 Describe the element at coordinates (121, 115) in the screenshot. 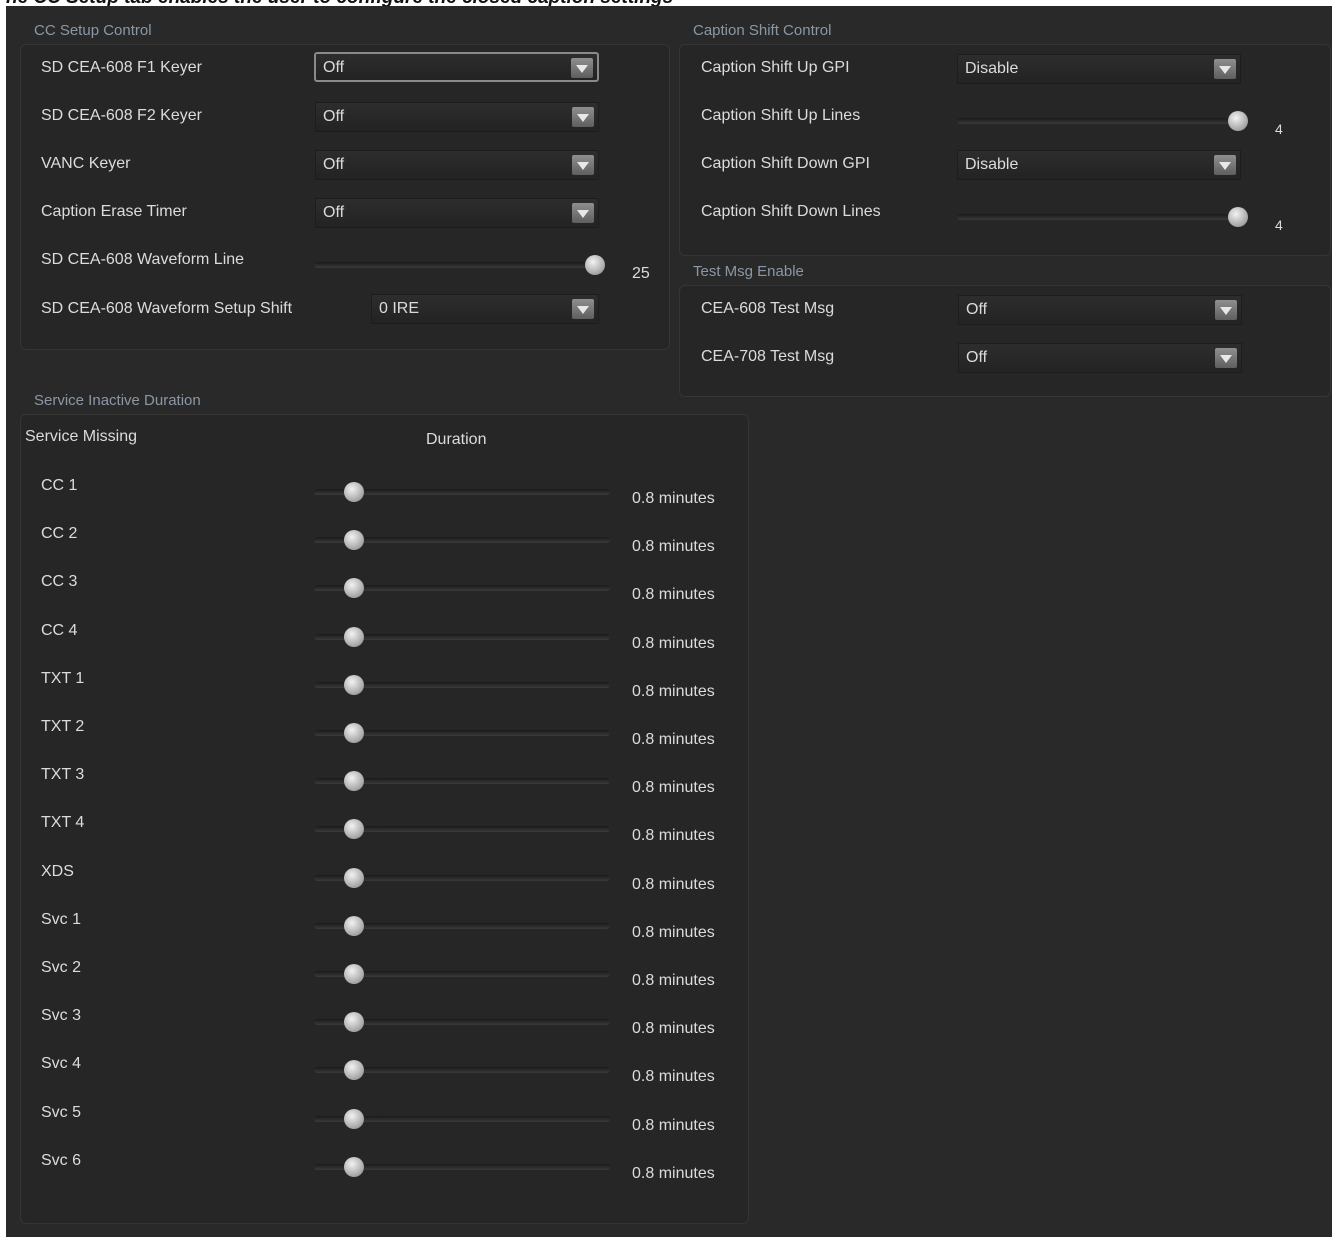

I see `f2-keyer-label: SD CEA-608 F2 Keyer` at that location.